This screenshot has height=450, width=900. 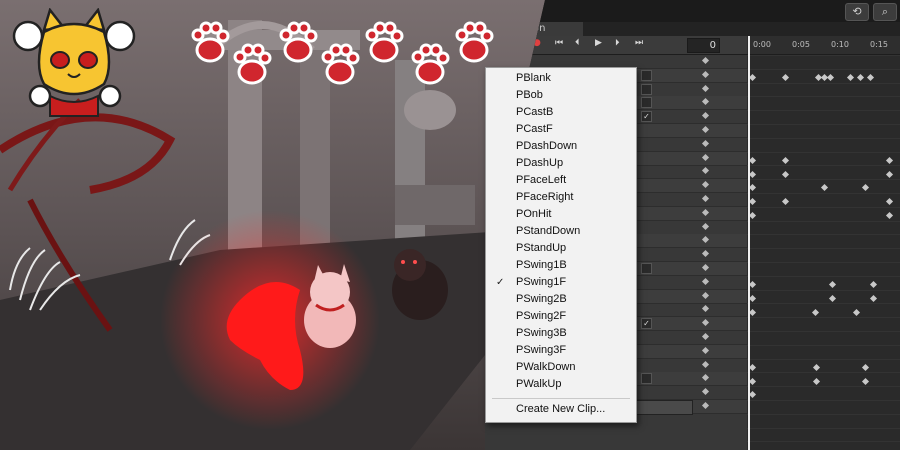 I want to click on dopesheet, so click(x=823, y=252).